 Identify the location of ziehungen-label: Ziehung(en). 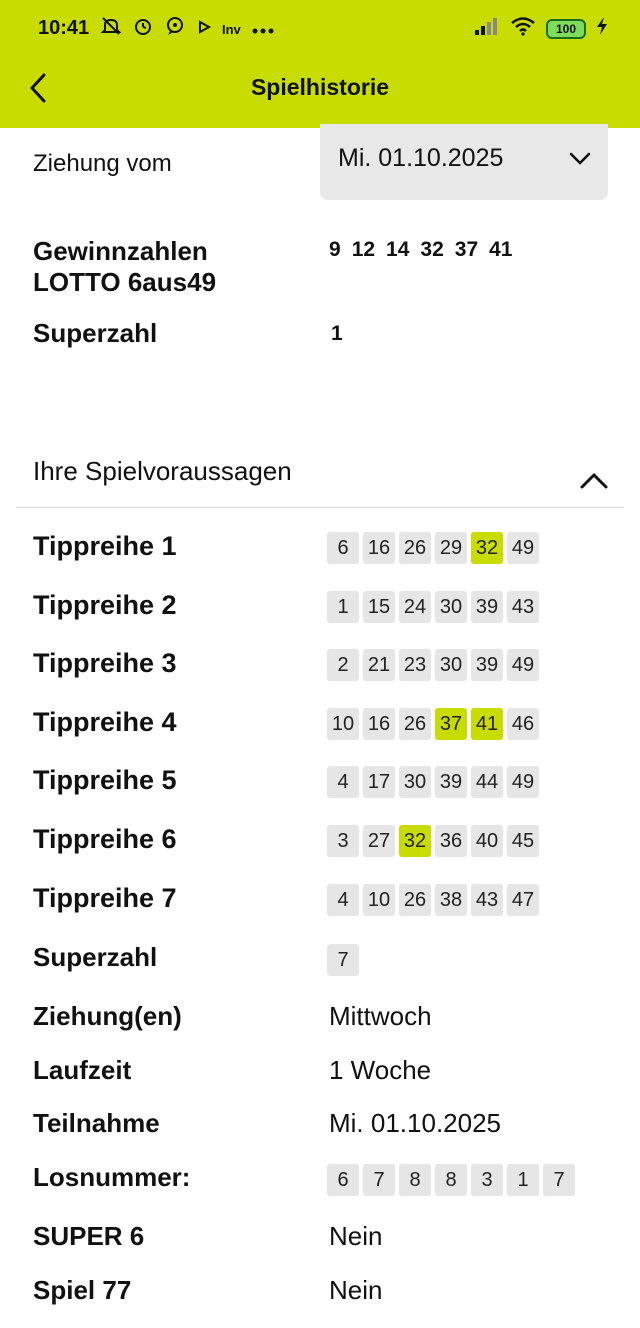
(107, 1016).